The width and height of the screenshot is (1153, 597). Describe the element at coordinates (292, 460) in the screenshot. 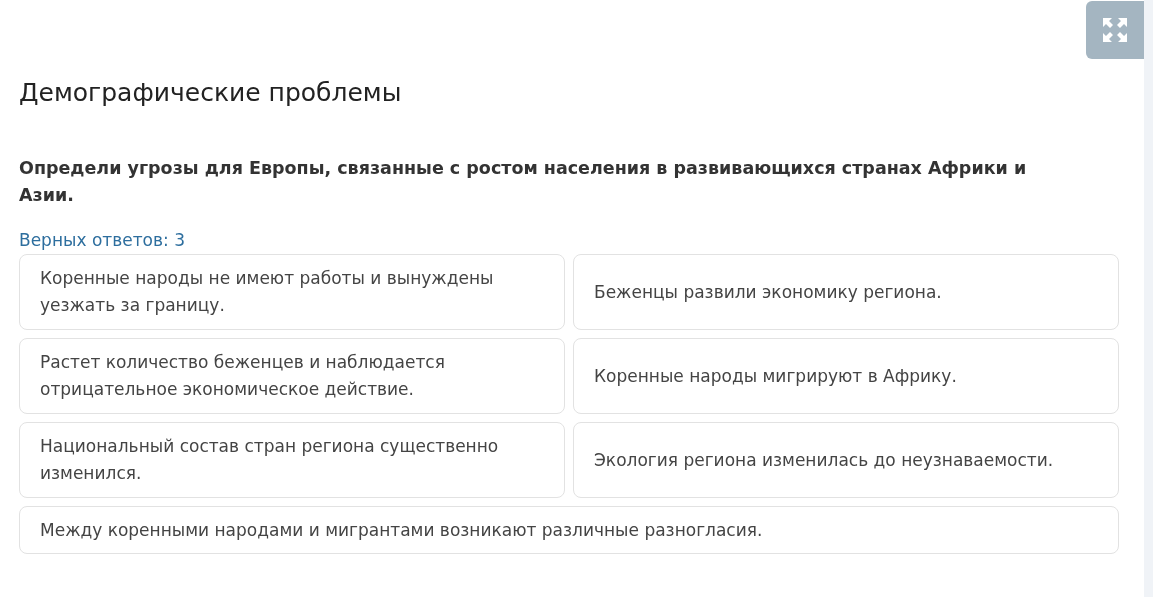

I see `answer-option: Национальный состав стран региона существенно изменился.` at that location.